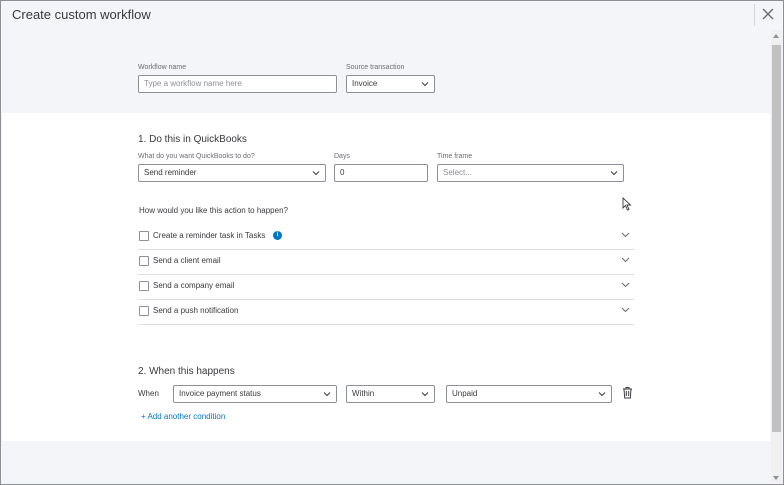 Image resolution: width=784 pixels, height=485 pixels. I want to click on workflow-name-label: Workflow name, so click(162, 67).